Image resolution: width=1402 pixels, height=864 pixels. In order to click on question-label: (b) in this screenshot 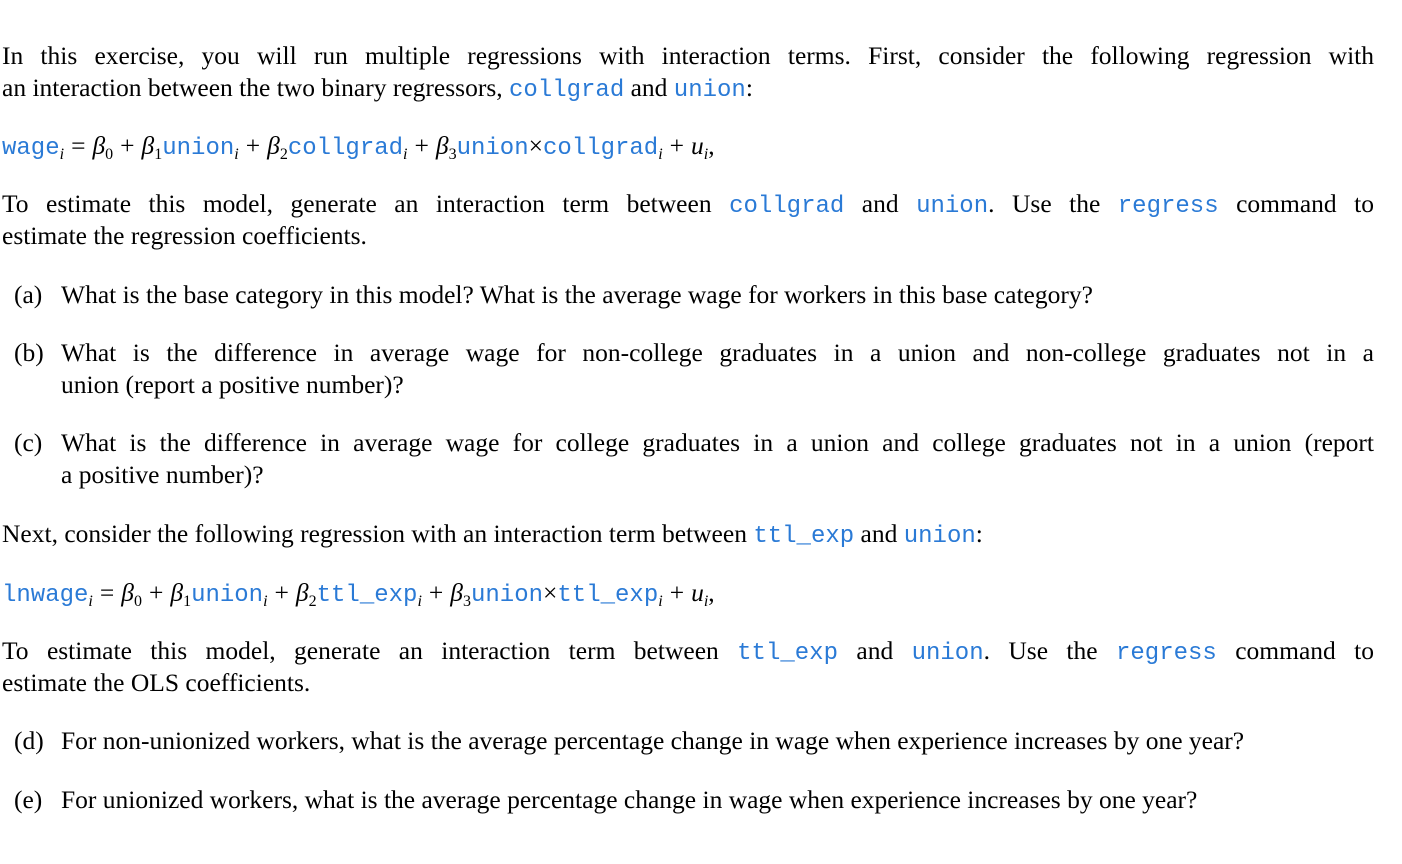, I will do `click(29, 352)`.